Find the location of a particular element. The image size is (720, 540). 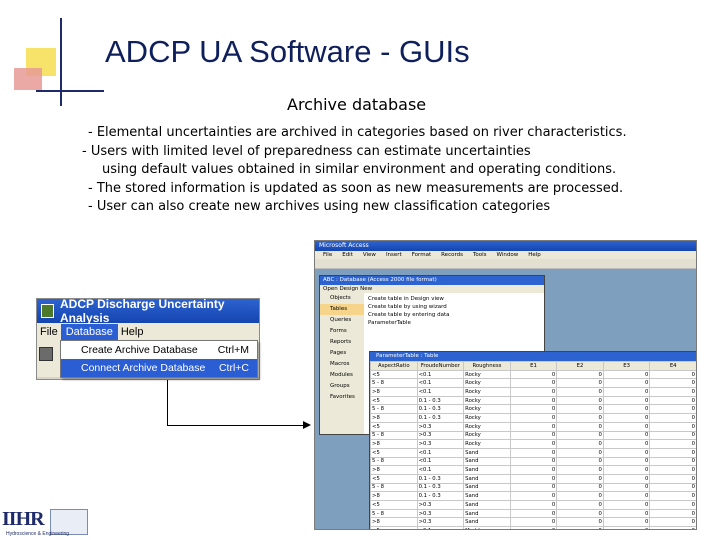

table-row: >8 >0.3 Sand 0 0 0 0 is located at coordinates (533, 522).